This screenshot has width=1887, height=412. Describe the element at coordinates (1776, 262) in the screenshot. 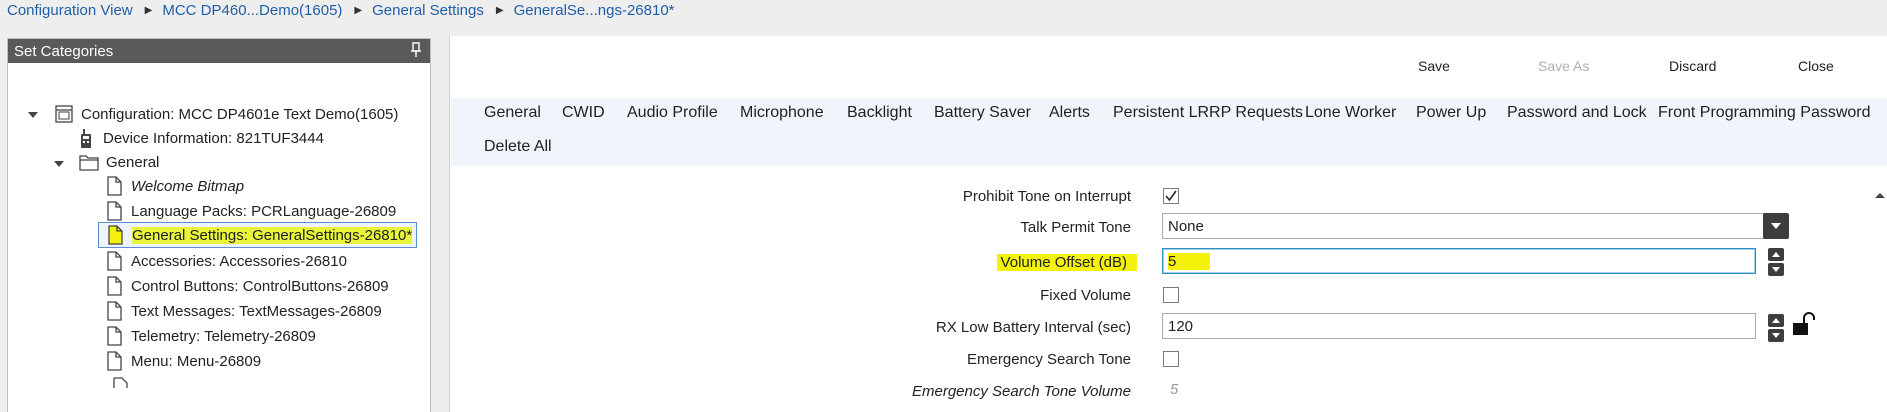

I see `volume-offset-spinner` at that location.